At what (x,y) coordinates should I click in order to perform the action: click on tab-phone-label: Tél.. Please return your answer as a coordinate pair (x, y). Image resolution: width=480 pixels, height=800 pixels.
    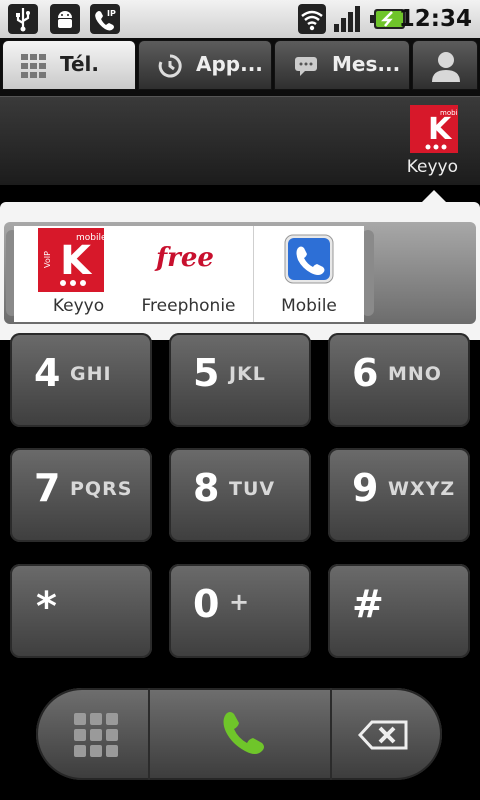
    Looking at the image, I should click on (80, 64).